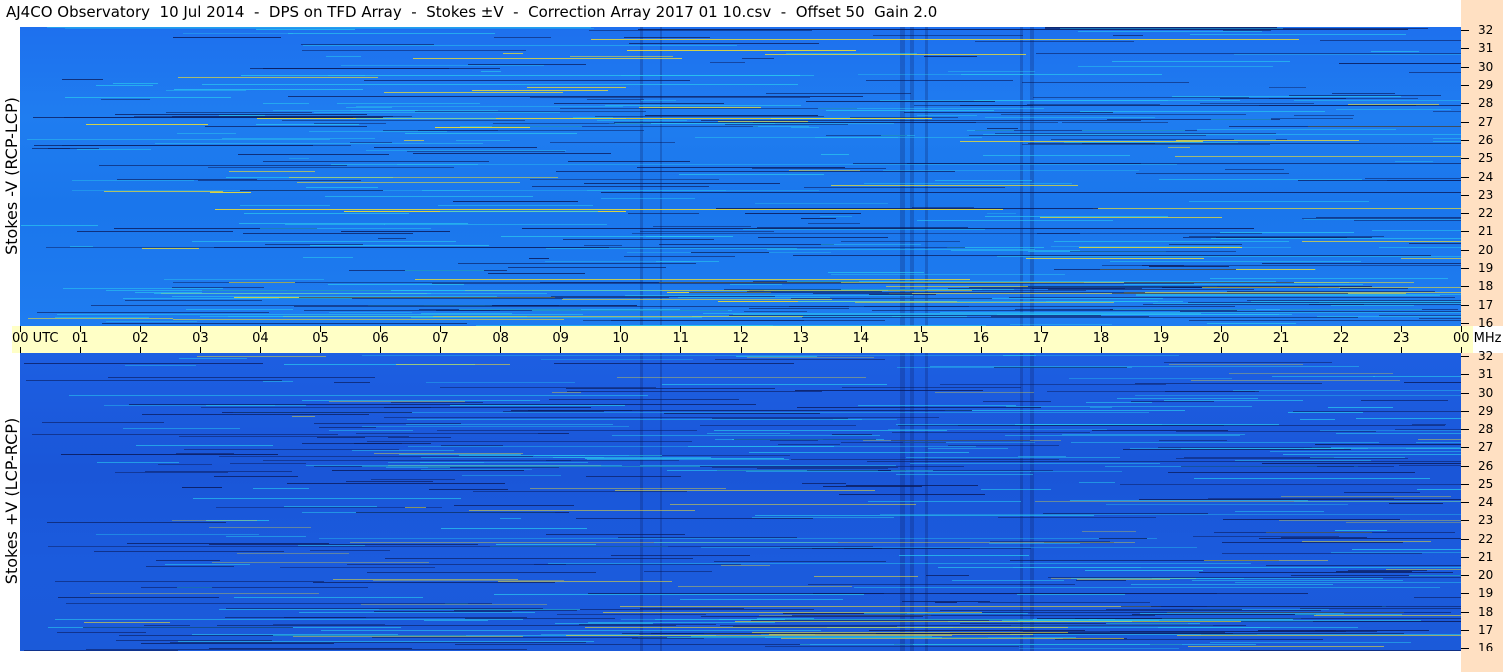 The height and width of the screenshot is (672, 1503). I want to click on freq-tick-label: 18, so click(1486, 611).